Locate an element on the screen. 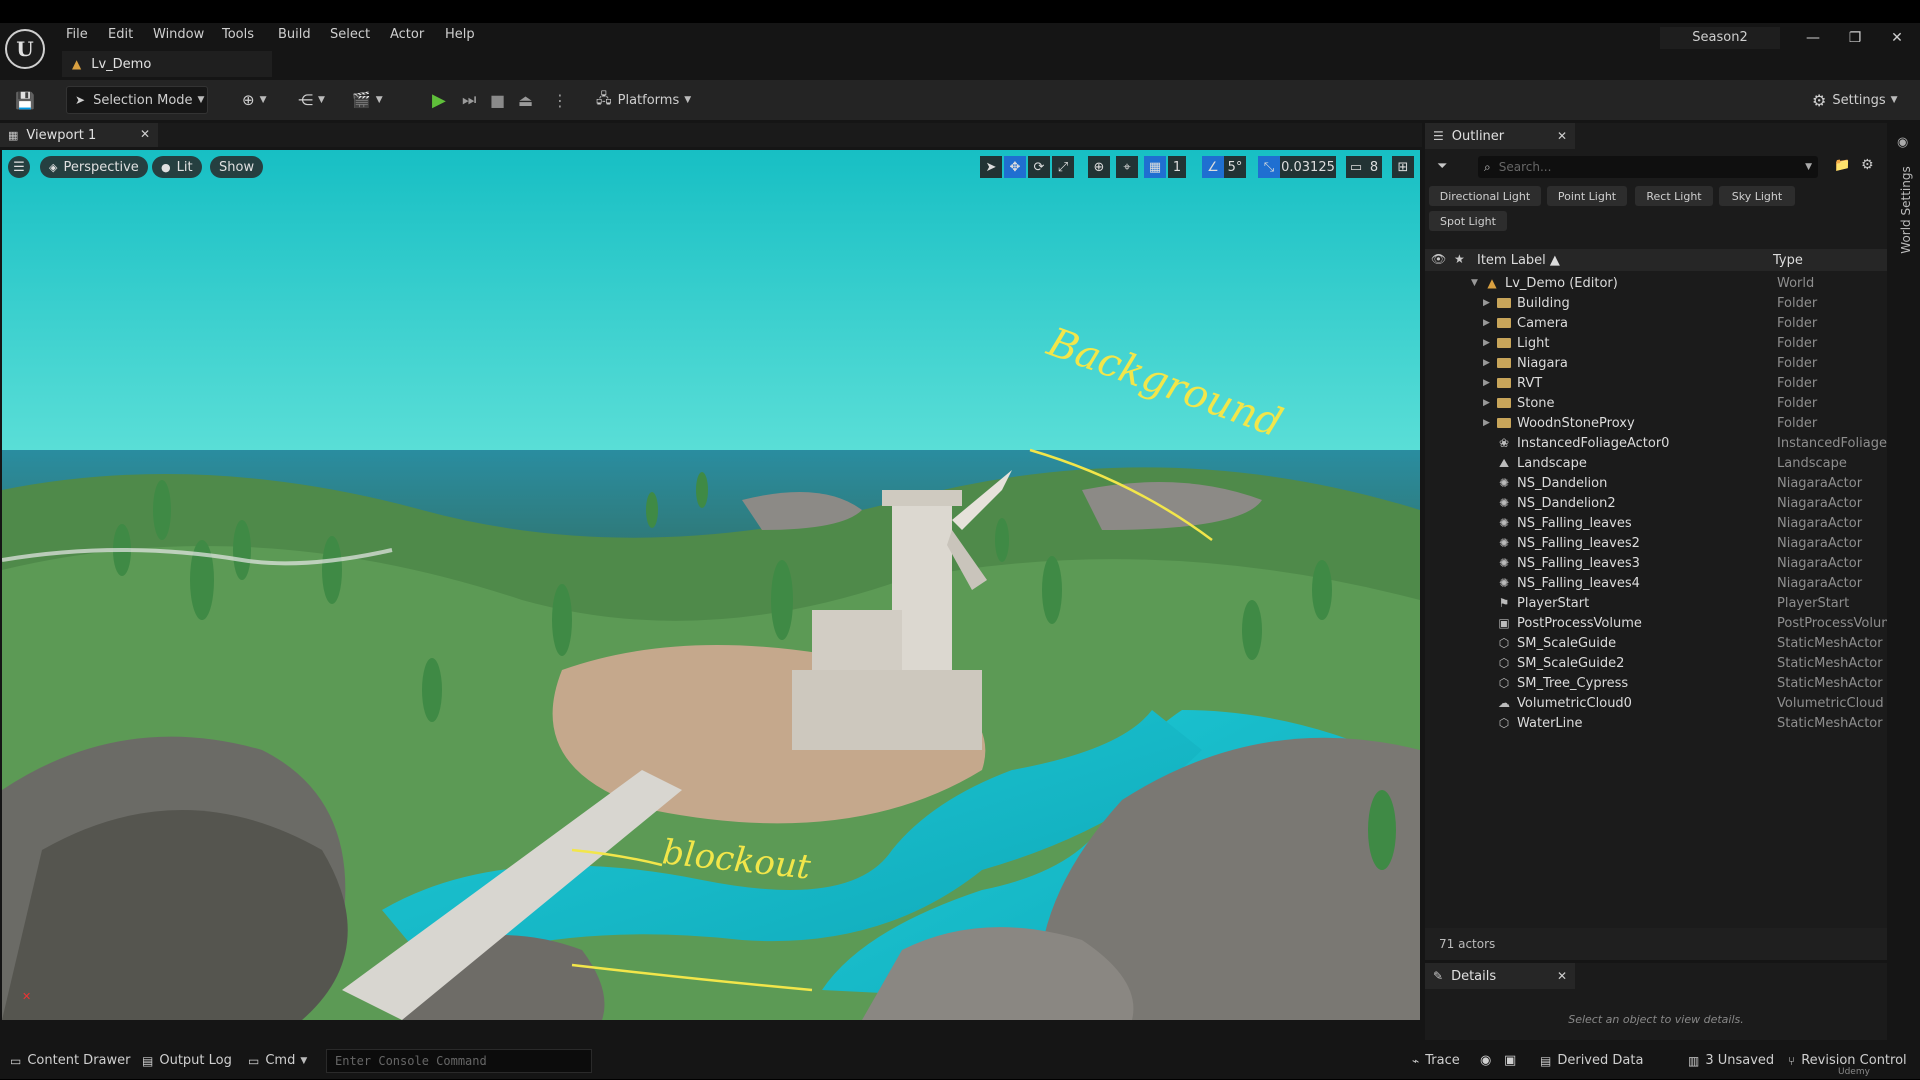 This screenshot has height=1080, width=1920. surface-snap-icon: ⌖ is located at coordinates (1127, 167).